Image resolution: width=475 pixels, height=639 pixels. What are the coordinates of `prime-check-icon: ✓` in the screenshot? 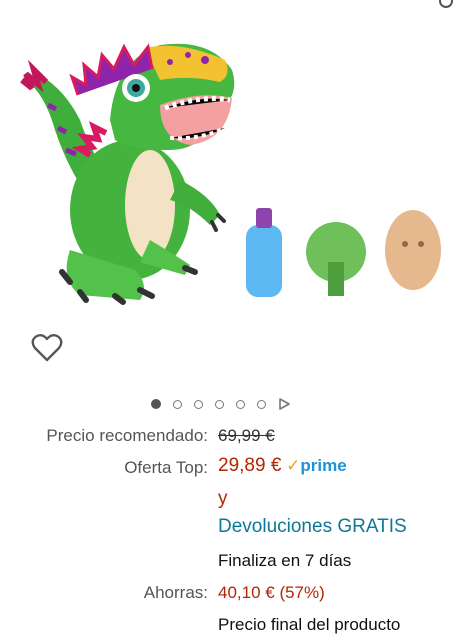 It's located at (293, 465).